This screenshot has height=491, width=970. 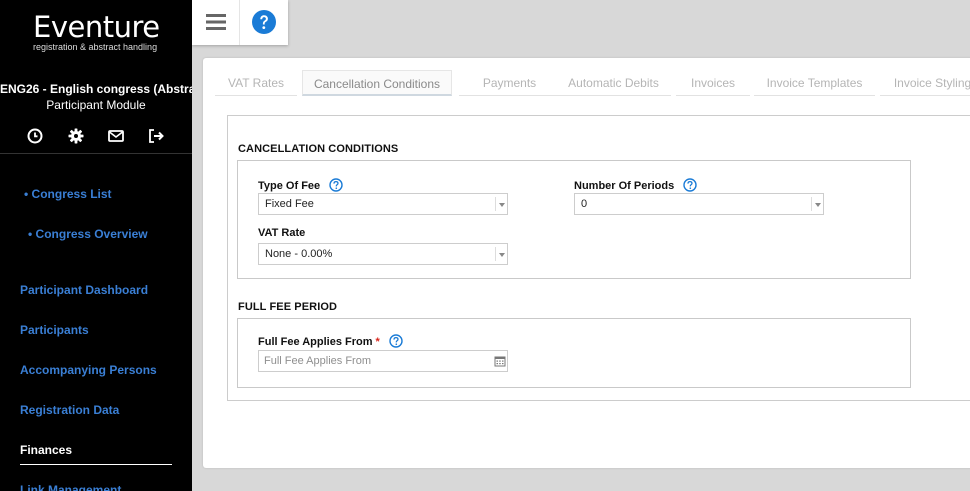 What do you see at coordinates (96, 105) in the screenshot?
I see `module-name: Participant Module` at bounding box center [96, 105].